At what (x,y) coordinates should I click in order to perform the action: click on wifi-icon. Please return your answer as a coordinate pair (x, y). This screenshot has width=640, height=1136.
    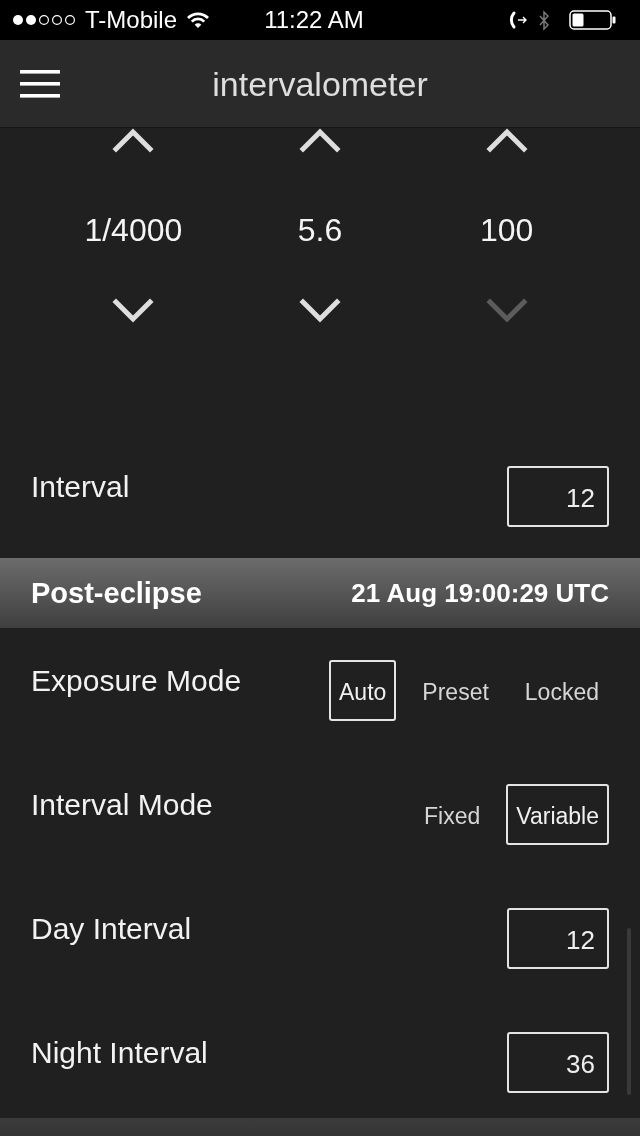
    Looking at the image, I should click on (198, 20).